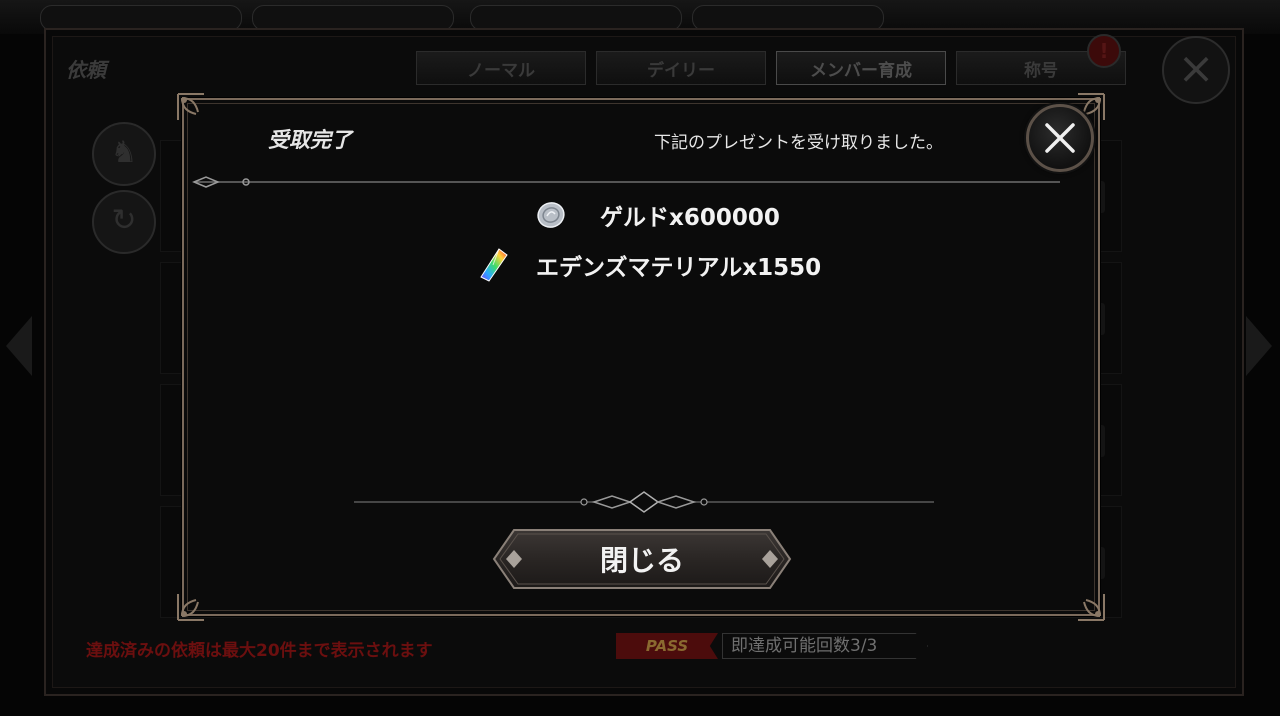 This screenshot has width=1280, height=716. What do you see at coordinates (681, 68) in the screenshot?
I see `tab-daily: デイリー` at bounding box center [681, 68].